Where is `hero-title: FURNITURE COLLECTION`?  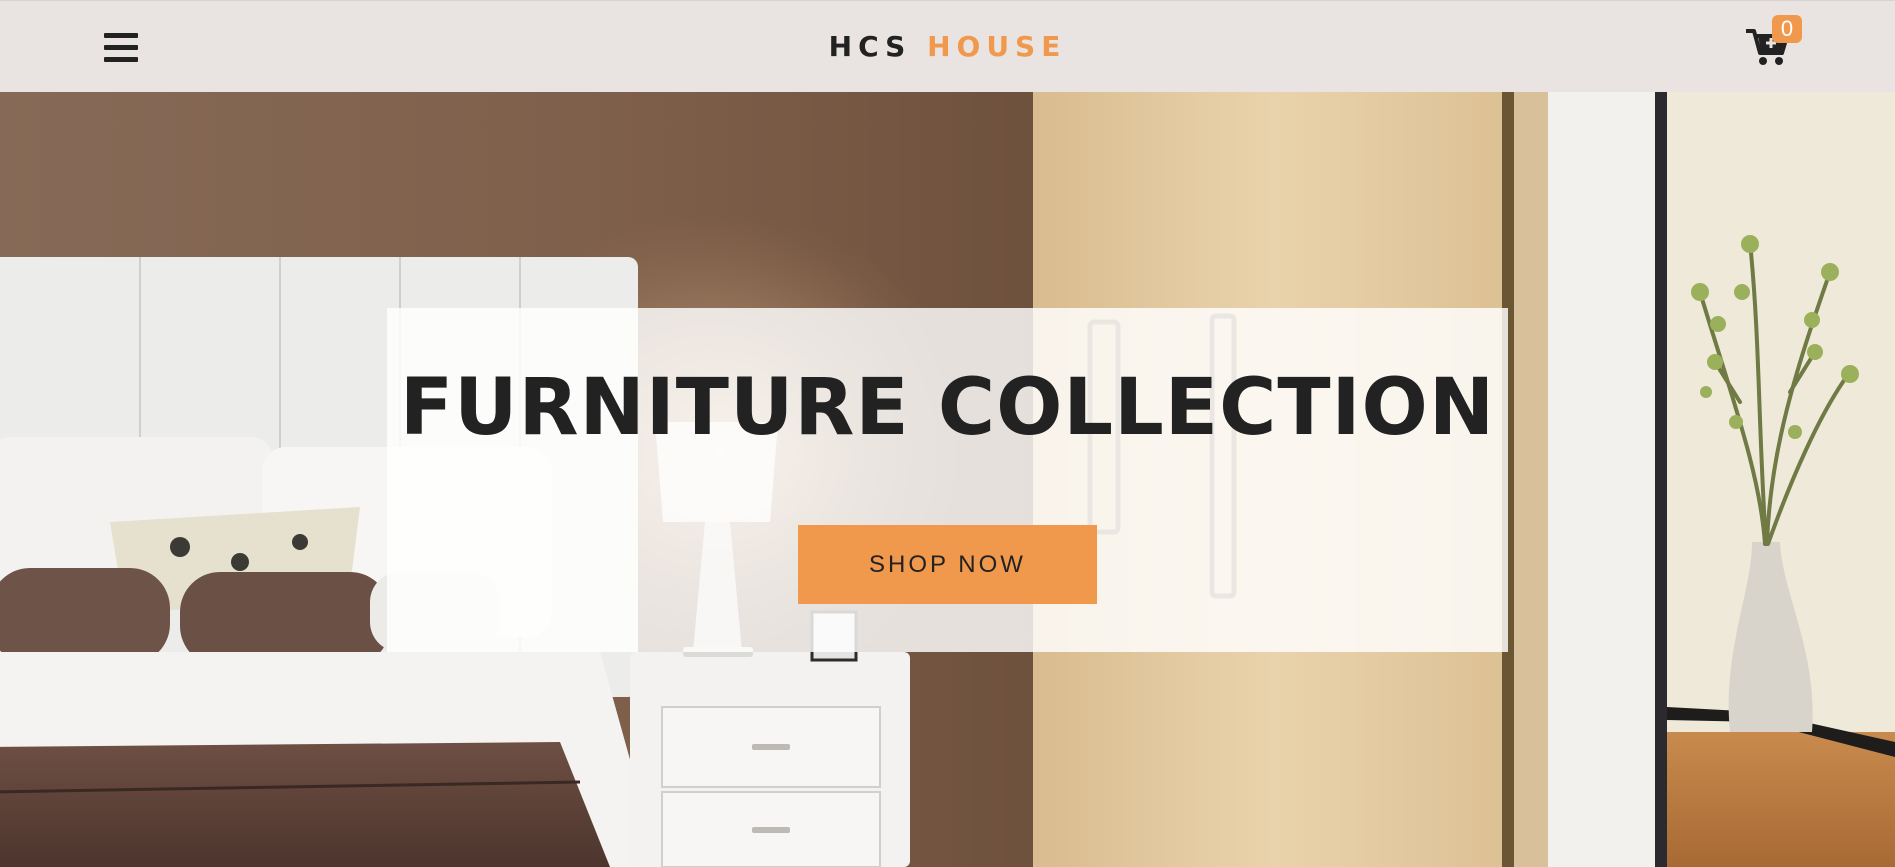
hero-title: FURNITURE COLLECTION is located at coordinates (947, 408).